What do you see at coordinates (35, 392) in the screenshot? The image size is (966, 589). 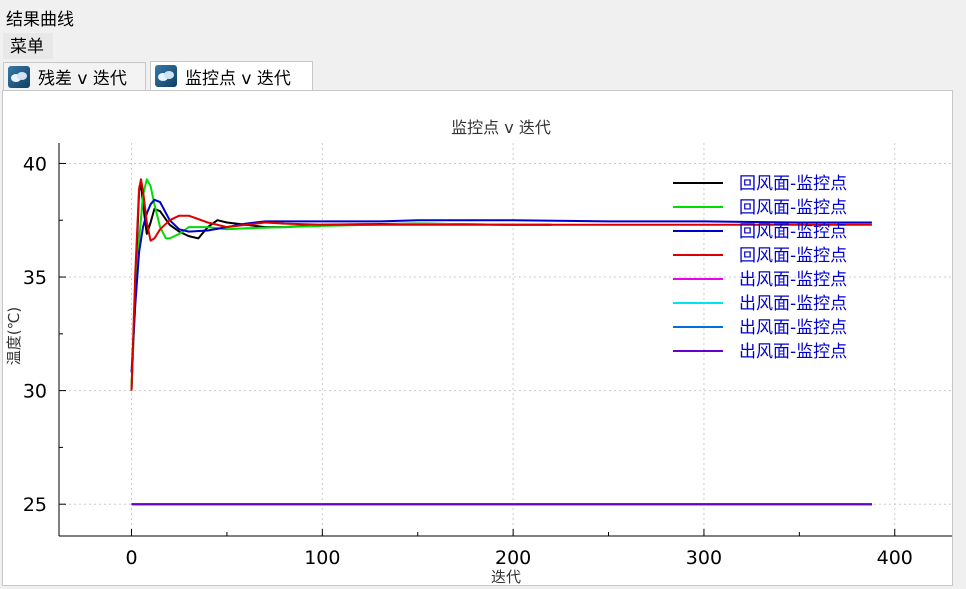 I see `y-tick-label: 30` at bounding box center [35, 392].